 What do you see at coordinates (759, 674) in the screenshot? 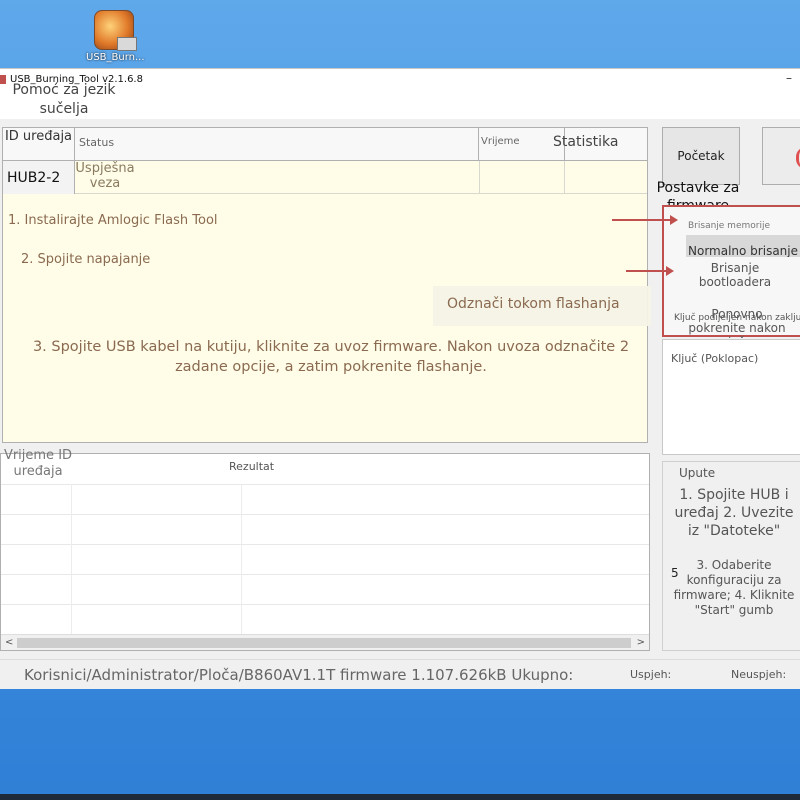
I see `fail-count-label: Neuspjeh:` at bounding box center [759, 674].